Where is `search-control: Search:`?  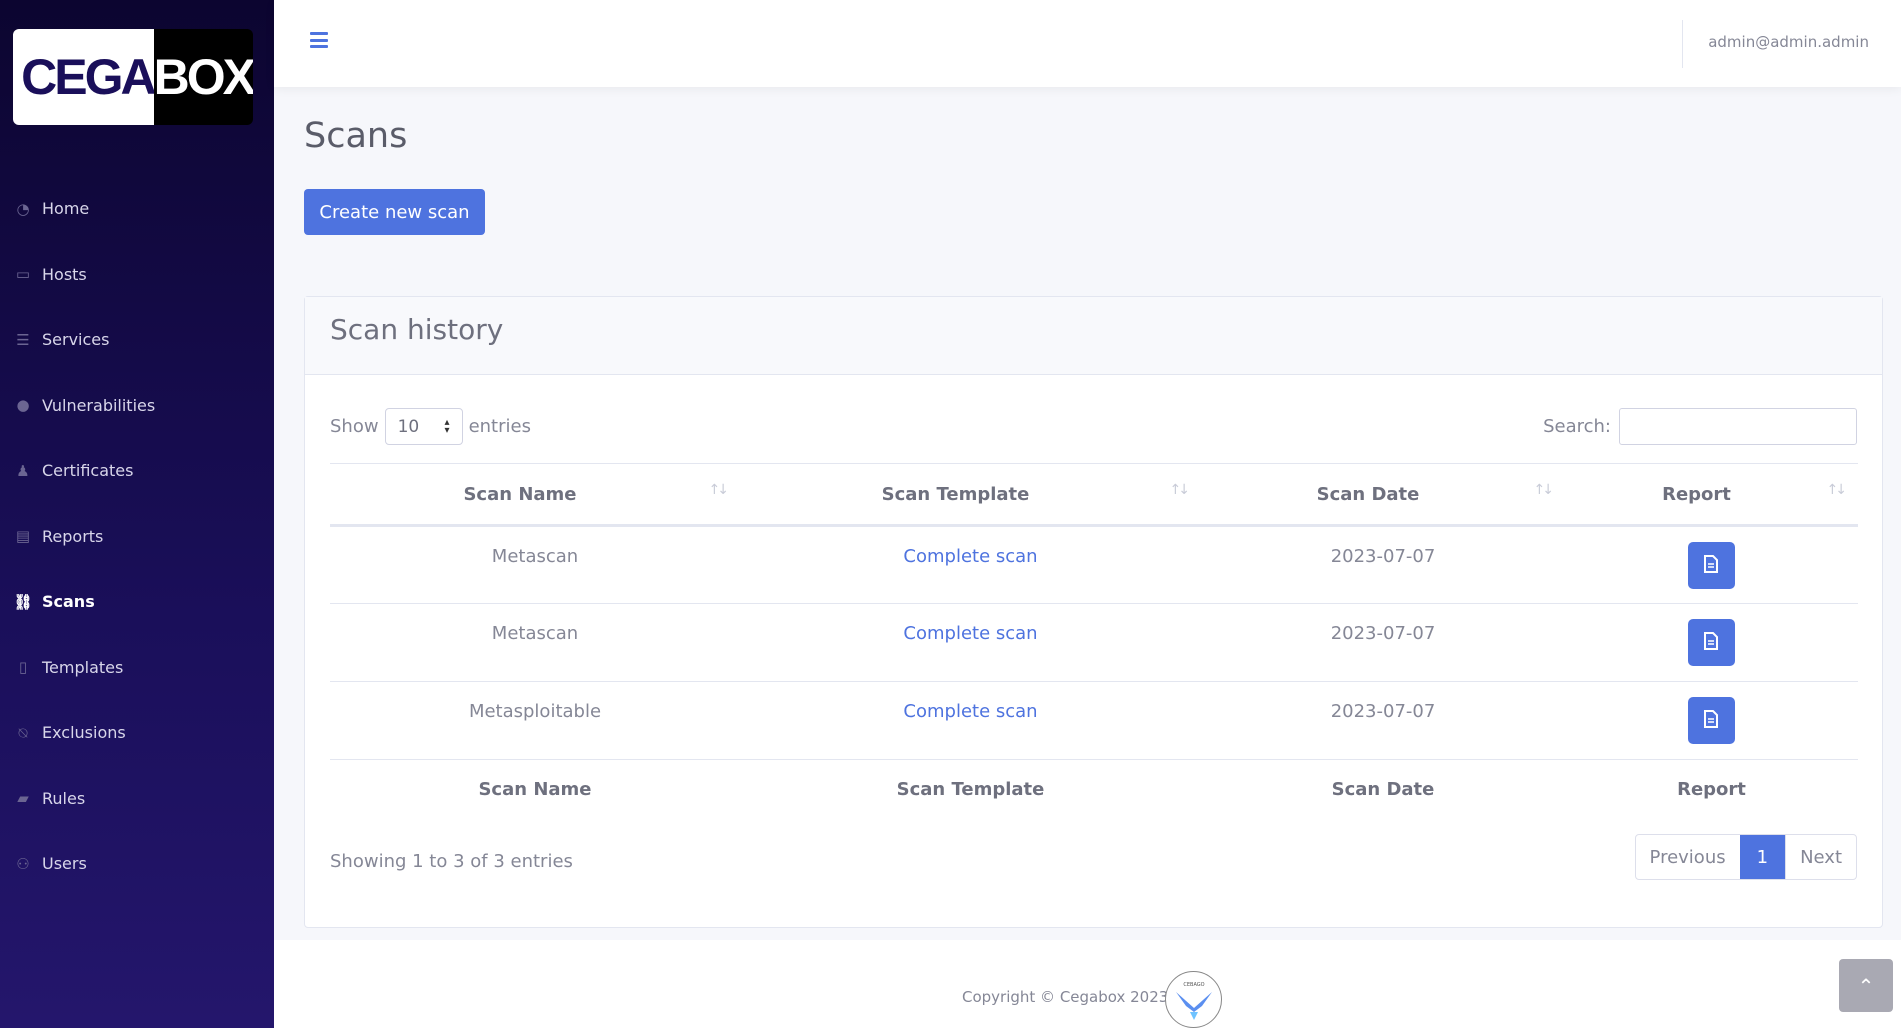
search-control: Search: is located at coordinates (1700, 426).